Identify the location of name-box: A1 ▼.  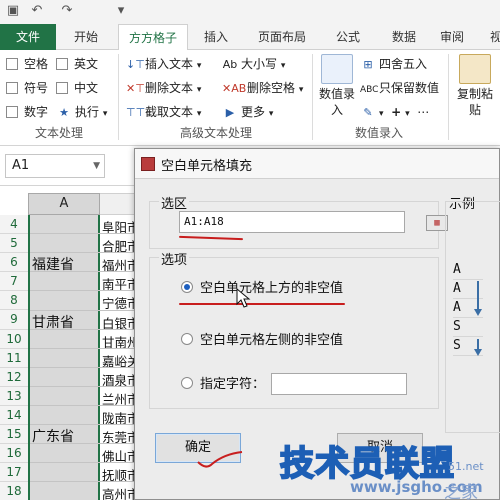
(55, 166).